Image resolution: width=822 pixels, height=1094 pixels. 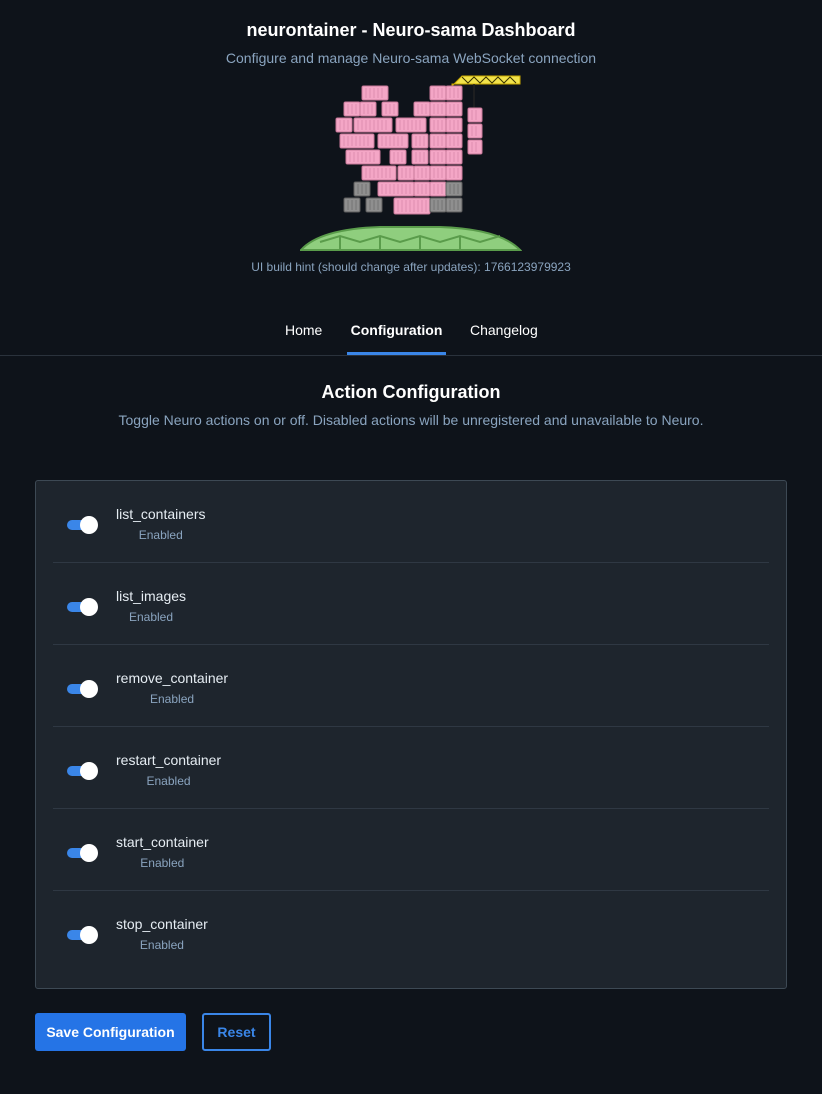 What do you see at coordinates (411, 238) in the screenshot?
I see `turtle-shell-icon` at bounding box center [411, 238].